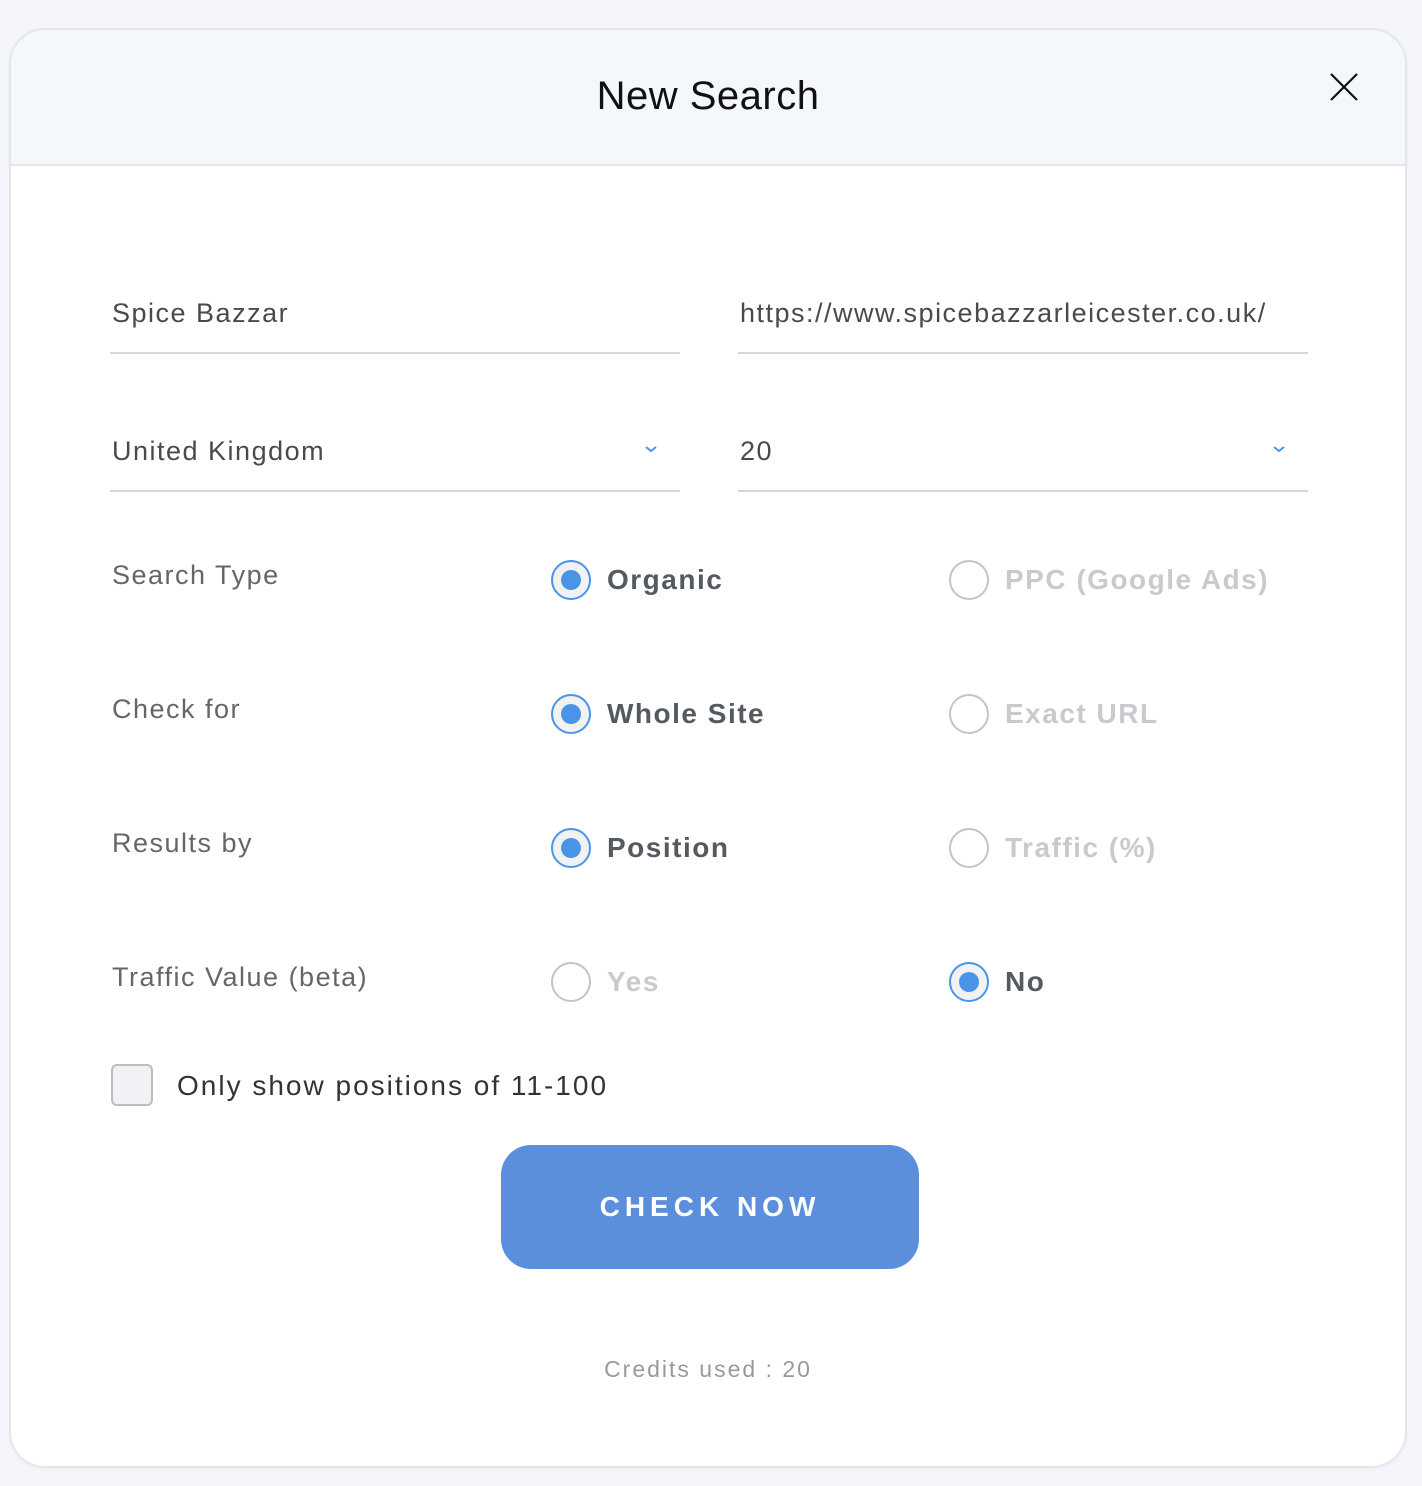 Image resolution: width=1422 pixels, height=1486 pixels. Describe the element at coordinates (132, 1085) in the screenshot. I see `only-positions-checkbox` at that location.